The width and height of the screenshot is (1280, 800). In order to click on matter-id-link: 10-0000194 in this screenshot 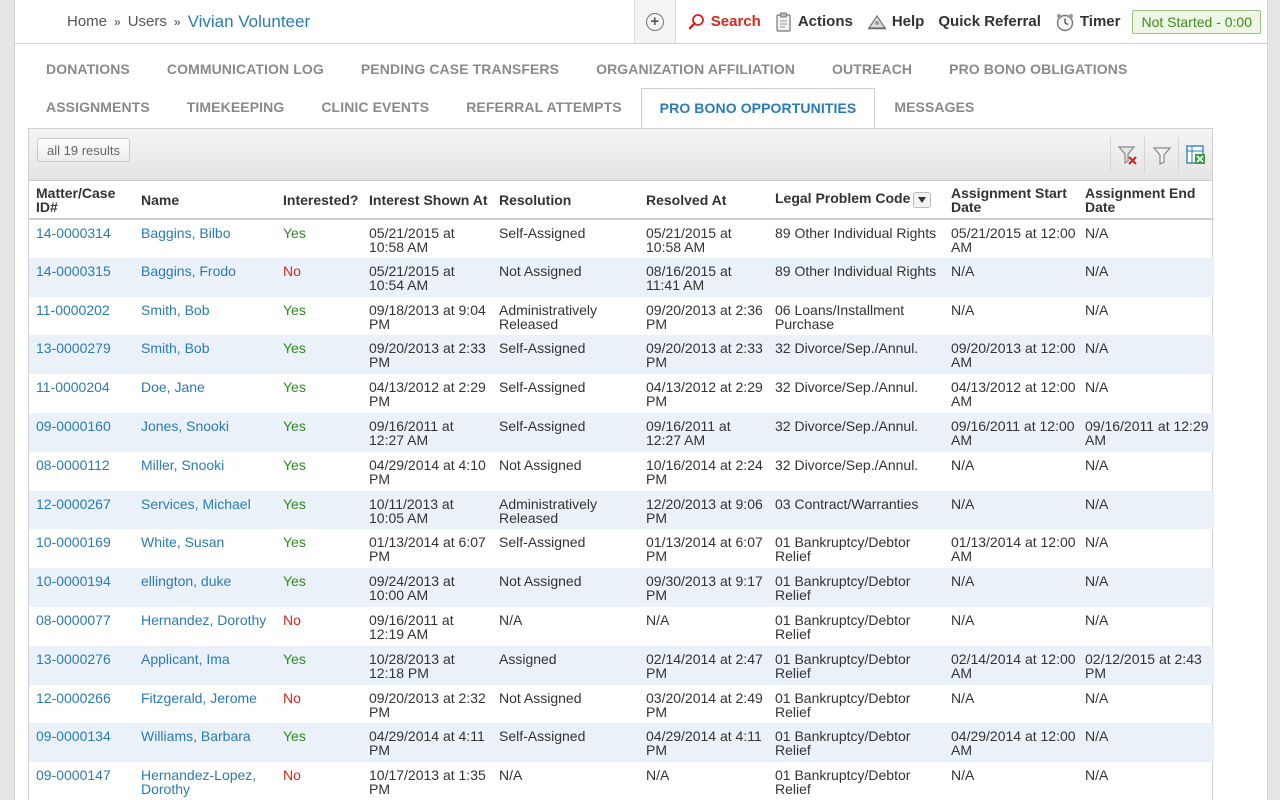, I will do `click(81, 587)`.